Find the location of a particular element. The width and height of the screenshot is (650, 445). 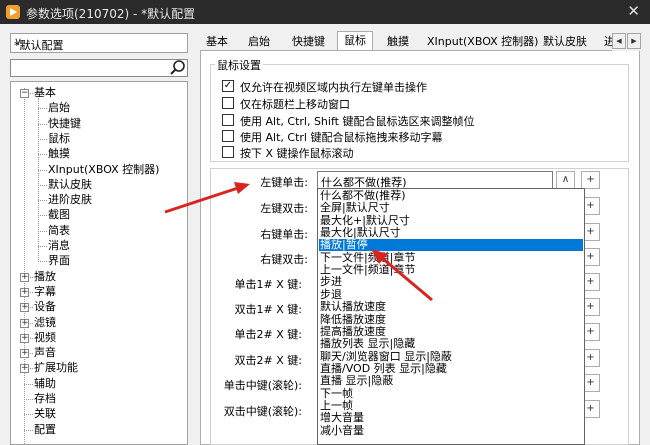

left-click-action-select: 什么都不做(推荐) is located at coordinates (435, 180).